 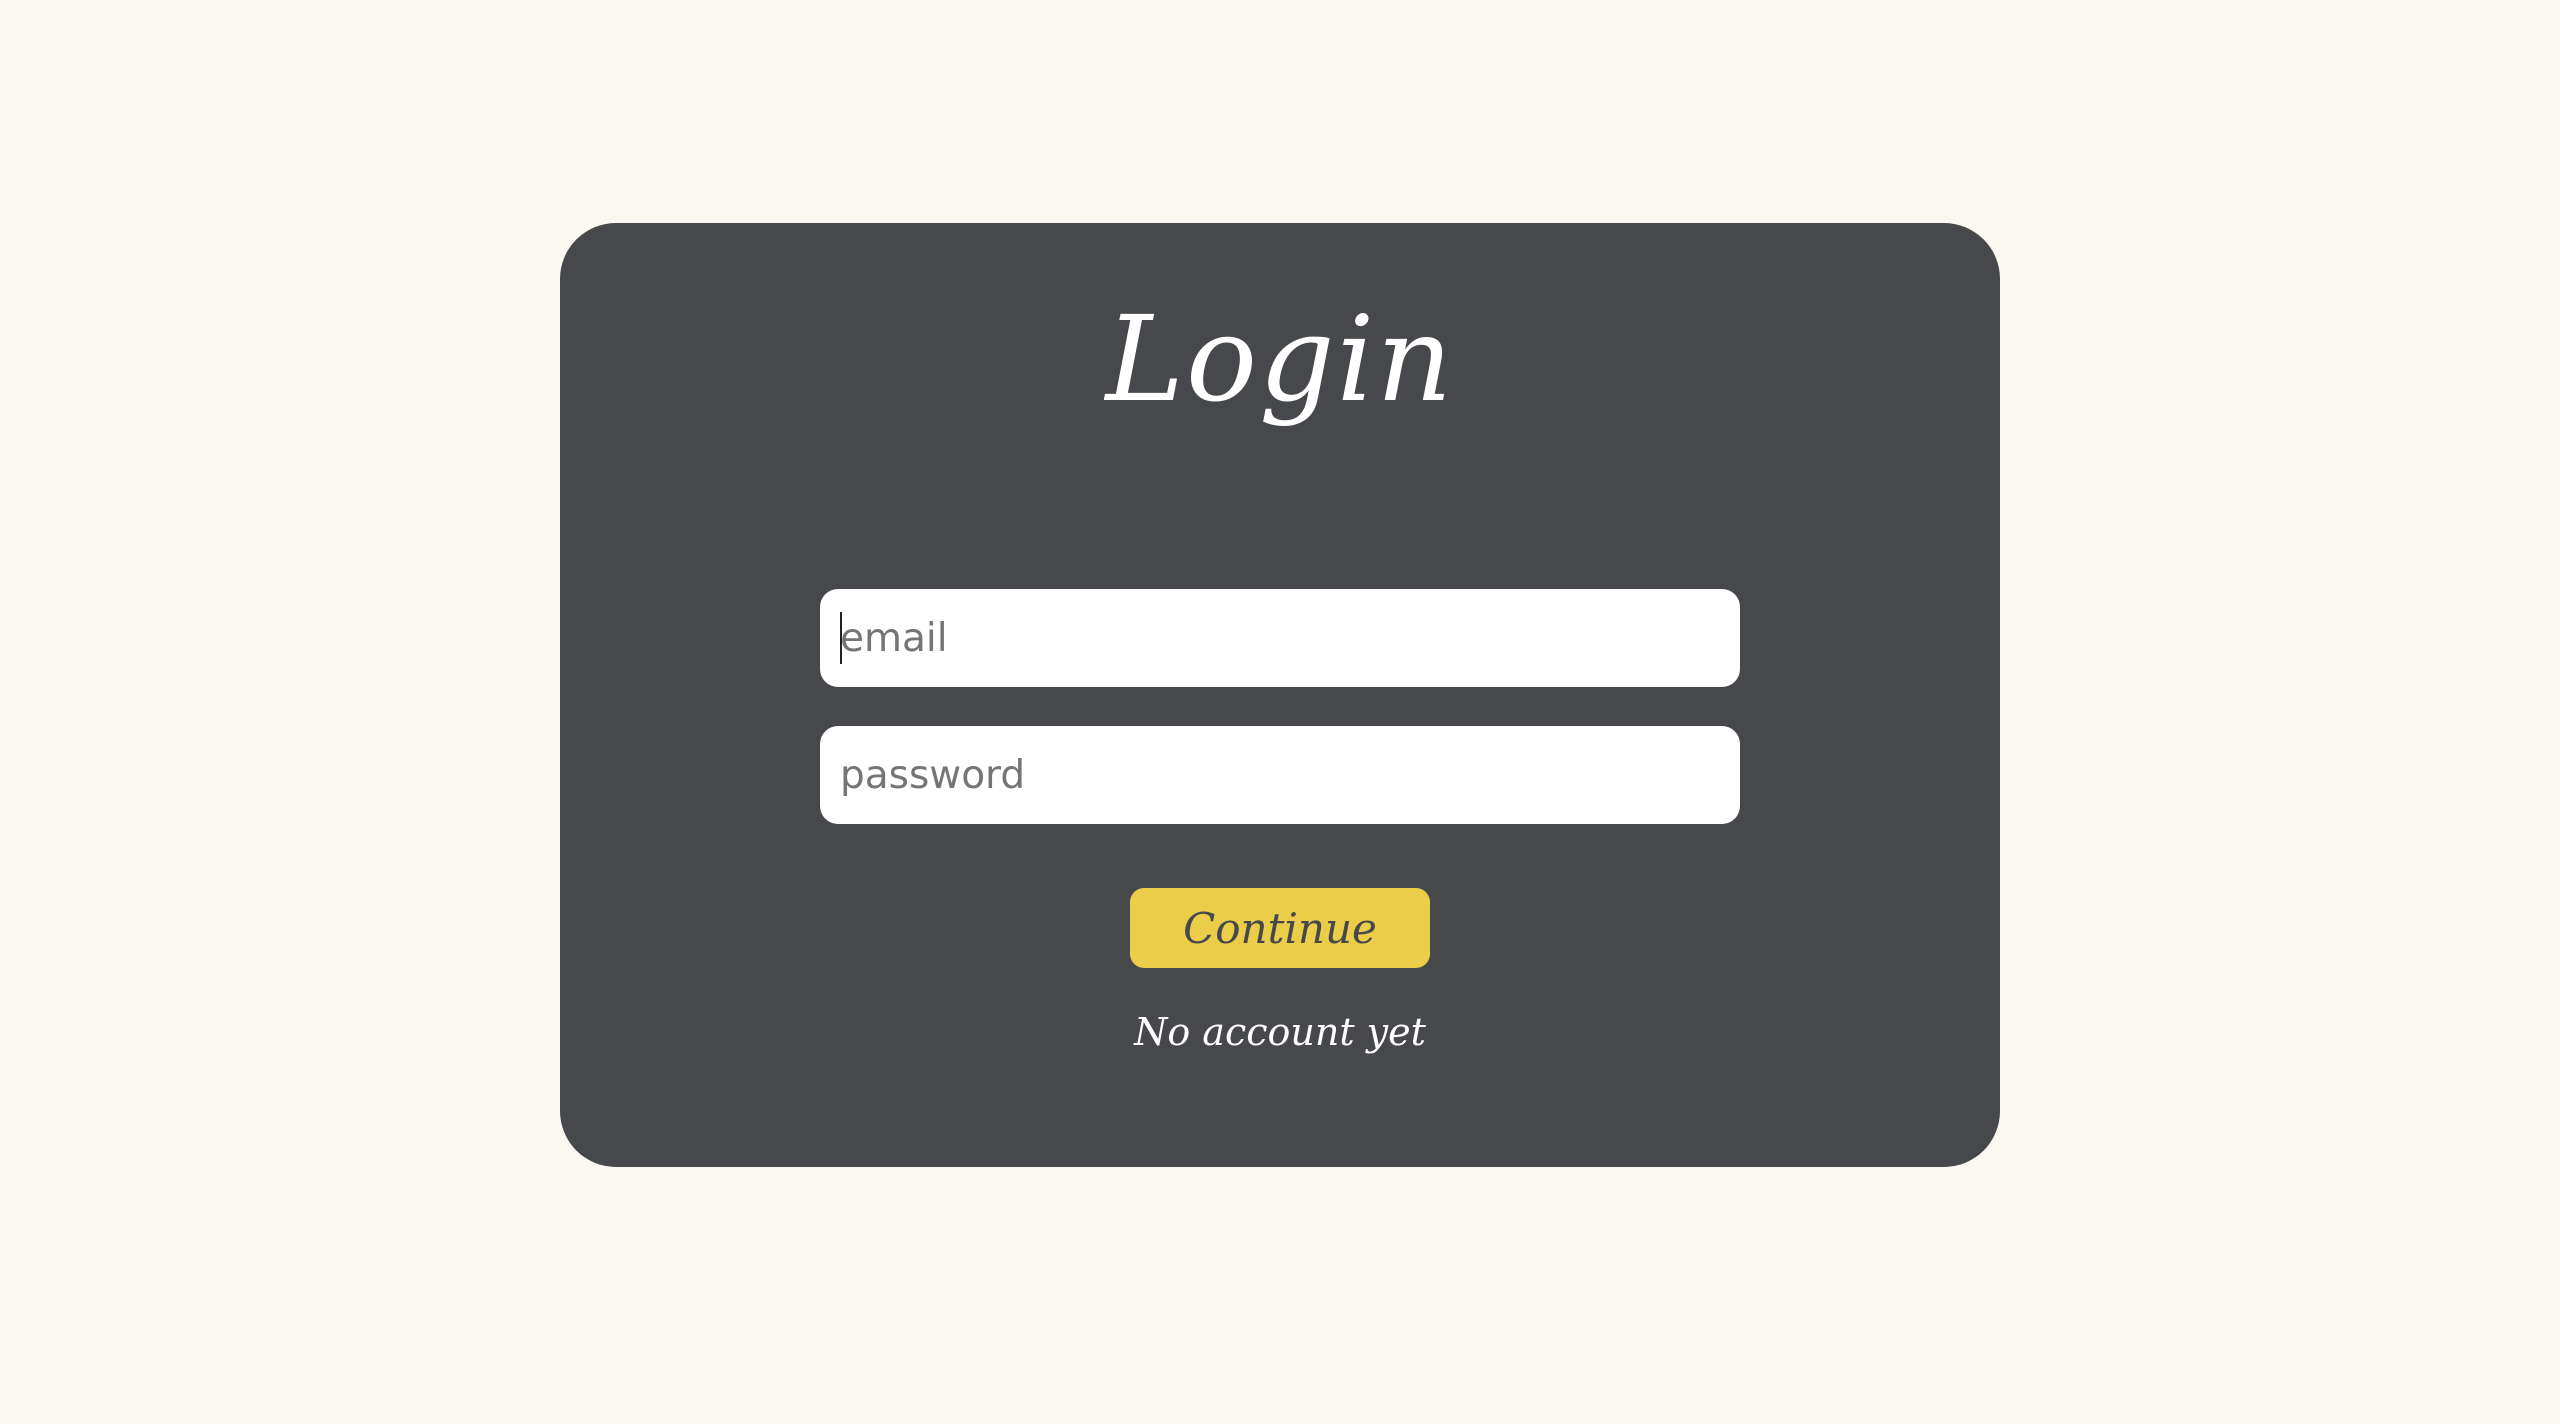 I want to click on password-input, so click(x=1280, y=775).